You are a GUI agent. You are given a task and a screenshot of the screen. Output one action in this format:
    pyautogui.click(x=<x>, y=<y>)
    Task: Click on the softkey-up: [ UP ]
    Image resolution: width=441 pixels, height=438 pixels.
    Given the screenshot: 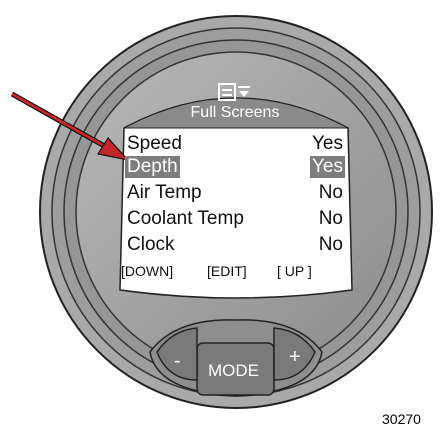 What is the action you would take?
    pyautogui.click(x=294, y=271)
    